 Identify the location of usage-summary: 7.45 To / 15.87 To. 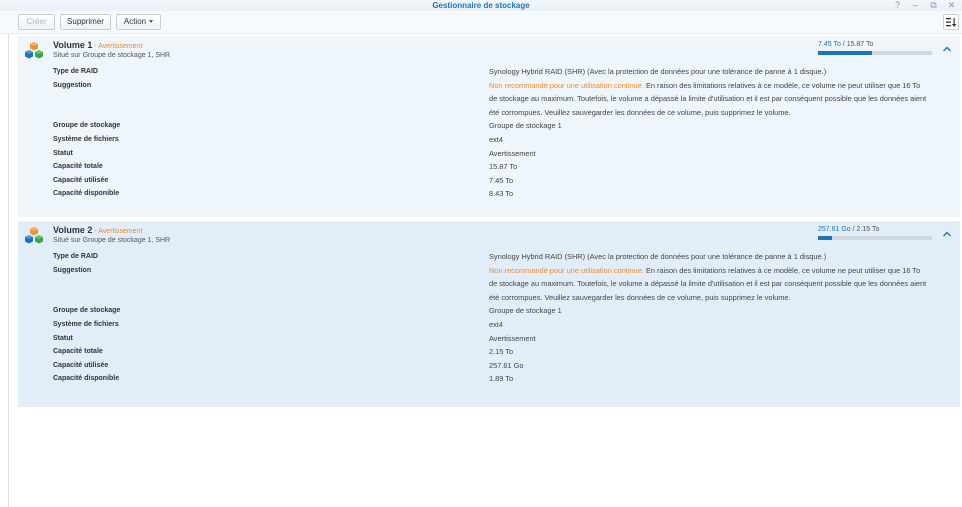
(875, 47).